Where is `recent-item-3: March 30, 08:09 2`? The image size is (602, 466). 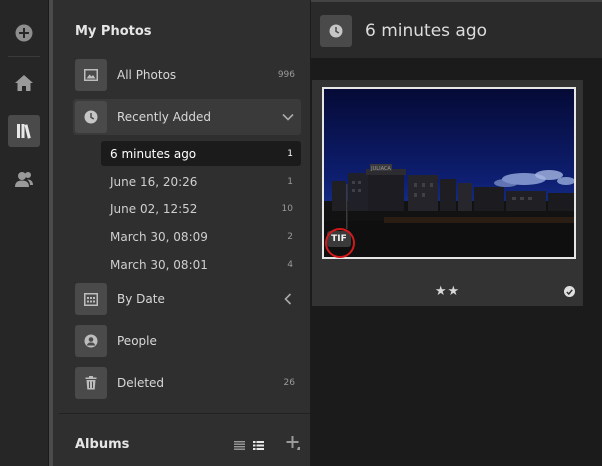 recent-item-3: March 30, 08:09 2 is located at coordinates (201, 236).